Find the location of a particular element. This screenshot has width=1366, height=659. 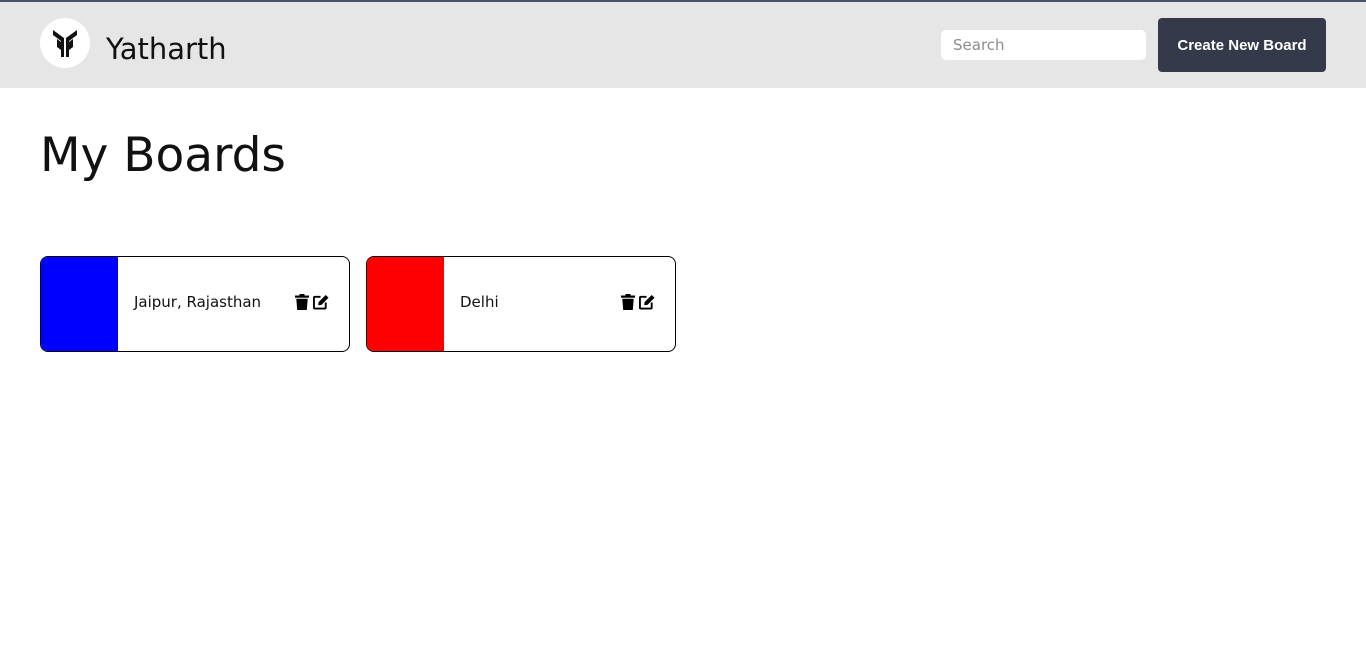

search-input is located at coordinates (1043, 45).